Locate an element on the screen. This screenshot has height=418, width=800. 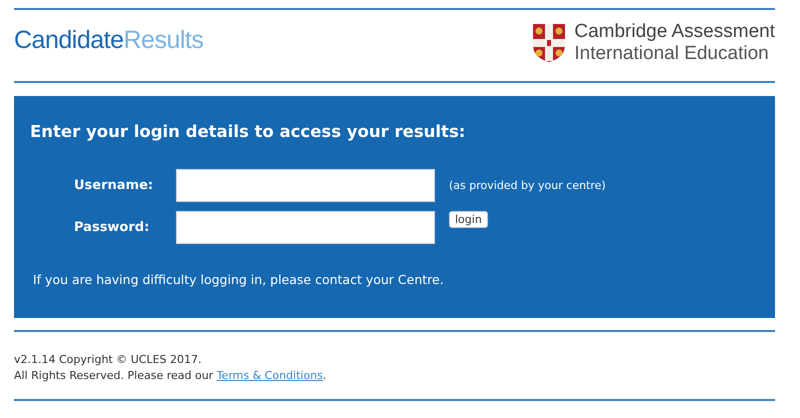
login-button: login is located at coordinates (468, 219).